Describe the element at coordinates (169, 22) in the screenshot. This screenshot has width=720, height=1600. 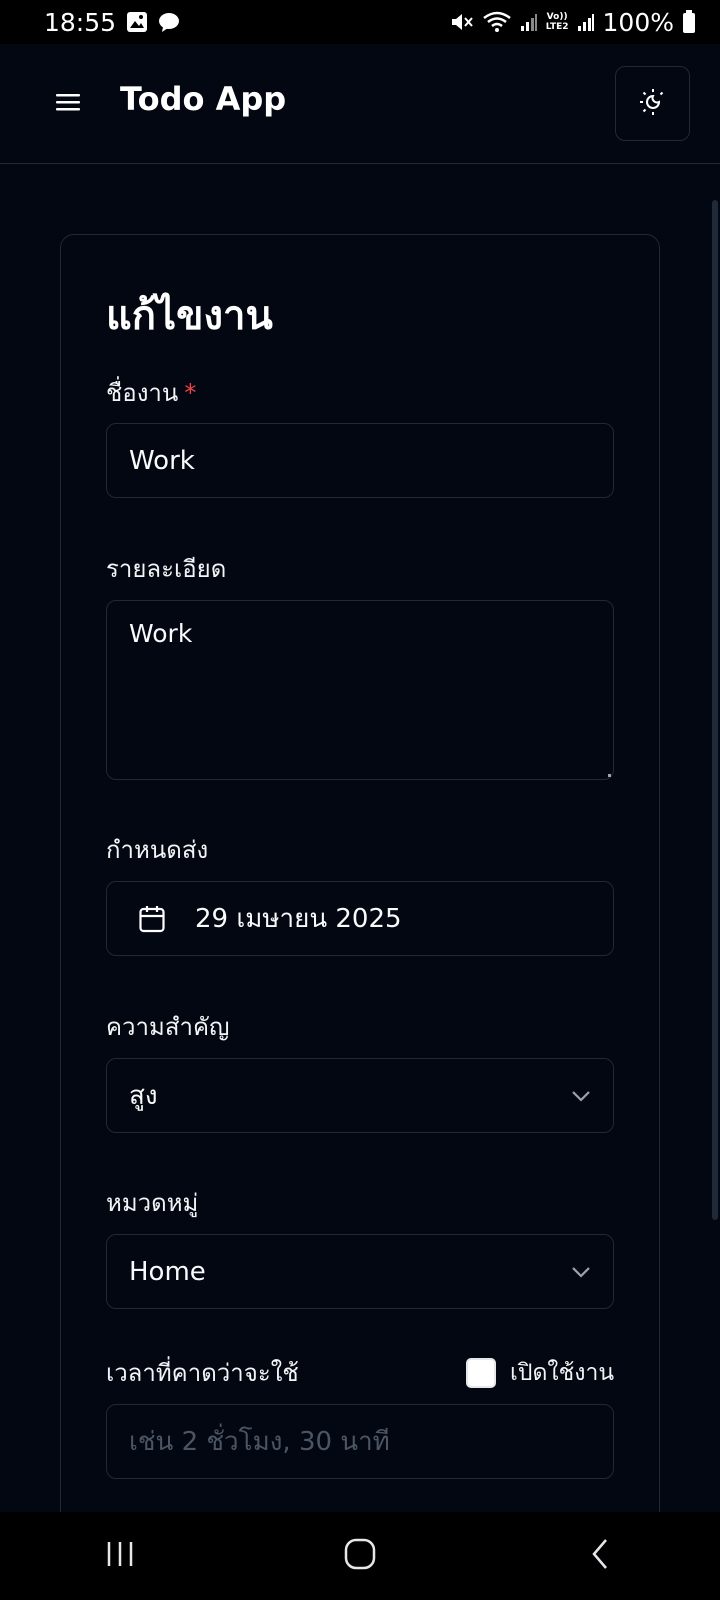
I see `chat-bubble-icon` at that location.